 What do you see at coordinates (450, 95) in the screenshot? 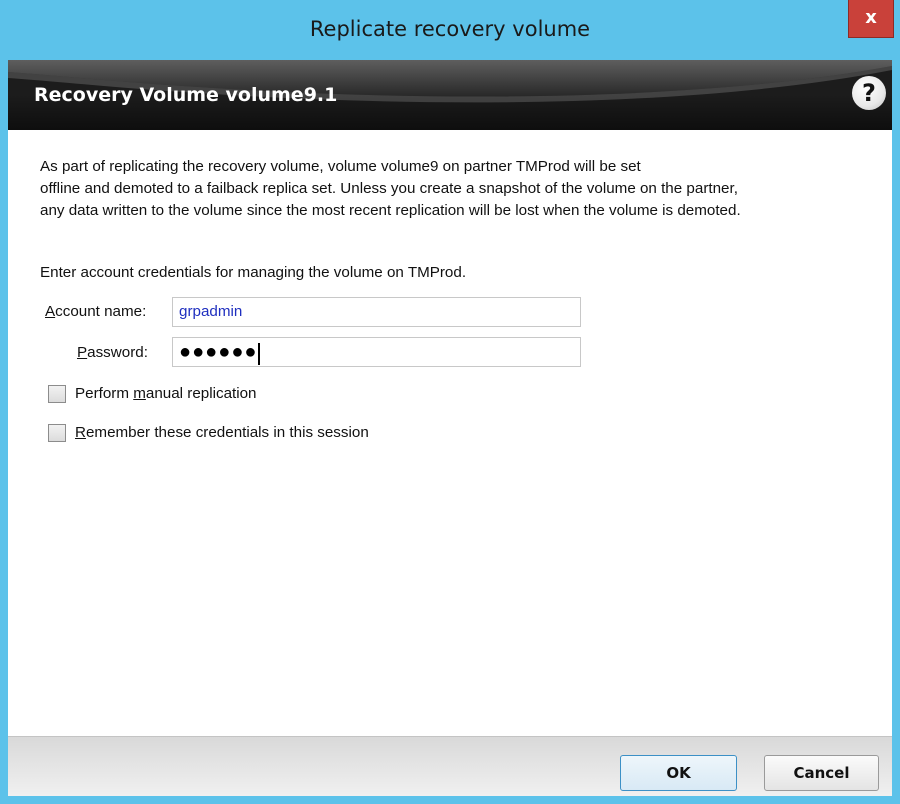
I see `header-banner: Recovery Volume volume9.1 ?` at bounding box center [450, 95].